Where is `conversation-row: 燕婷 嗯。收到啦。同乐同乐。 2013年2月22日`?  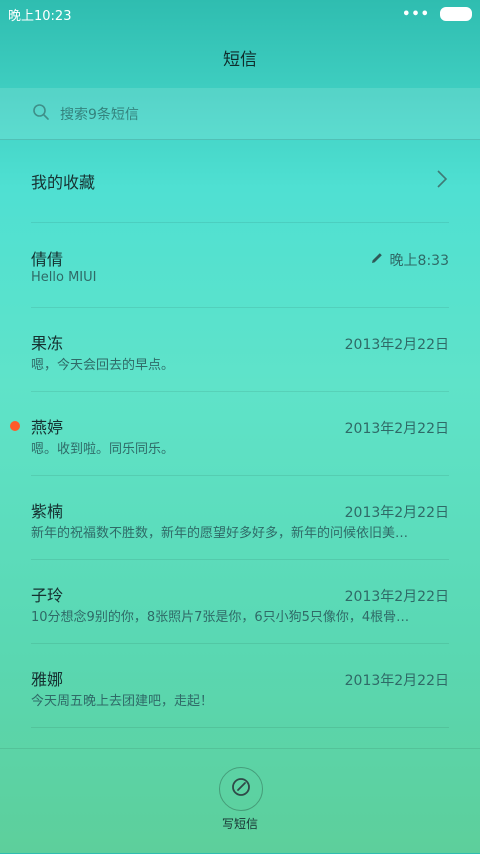 conversation-row: 燕婷 嗯。收到啦。同乐同乐。 2013年2月22日 is located at coordinates (229, 434).